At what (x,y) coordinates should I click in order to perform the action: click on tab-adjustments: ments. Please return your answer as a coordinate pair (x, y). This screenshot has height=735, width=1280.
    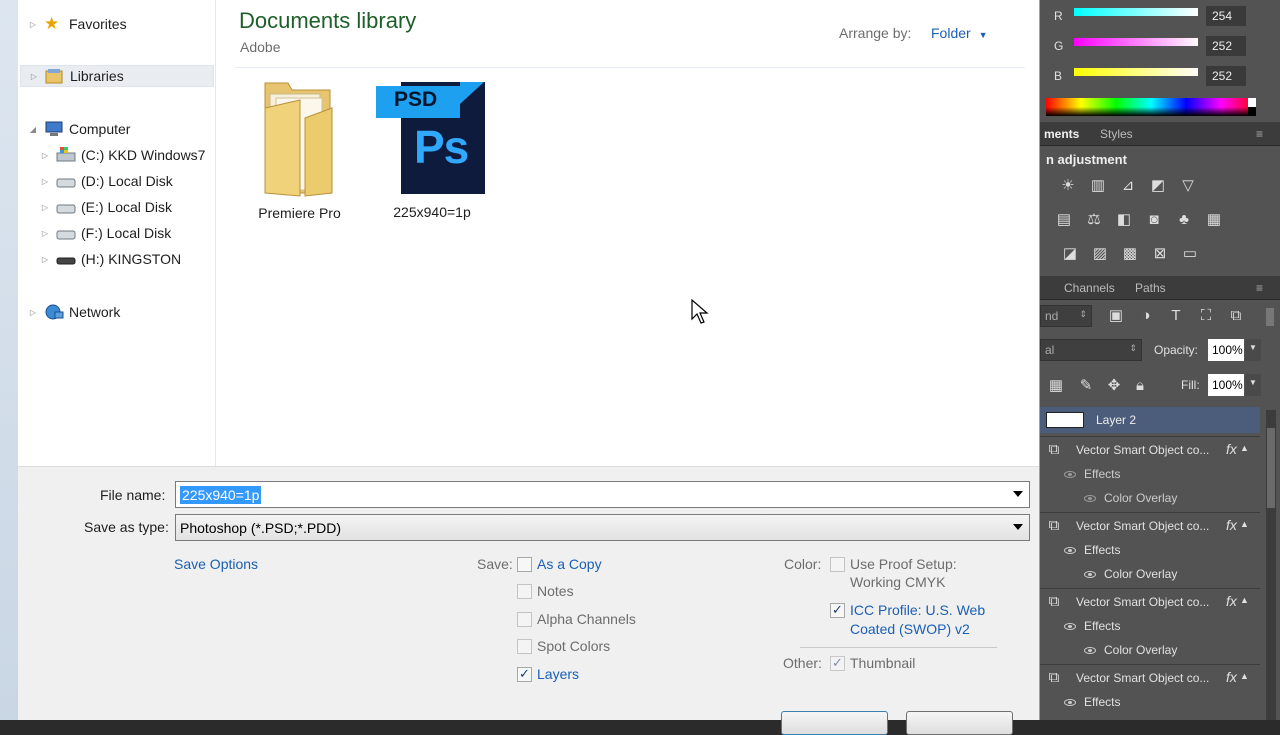
    Looking at the image, I should click on (1061, 134).